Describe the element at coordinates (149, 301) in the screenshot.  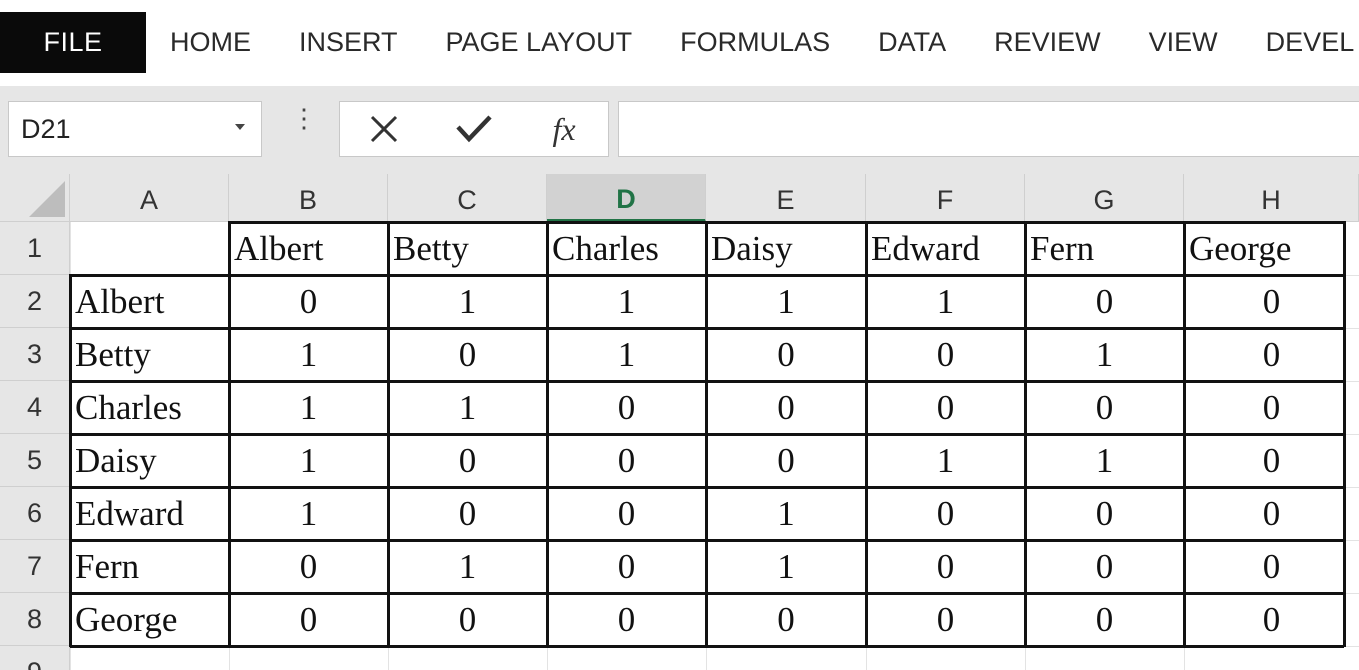
I see `row-label-cell: Albert` at that location.